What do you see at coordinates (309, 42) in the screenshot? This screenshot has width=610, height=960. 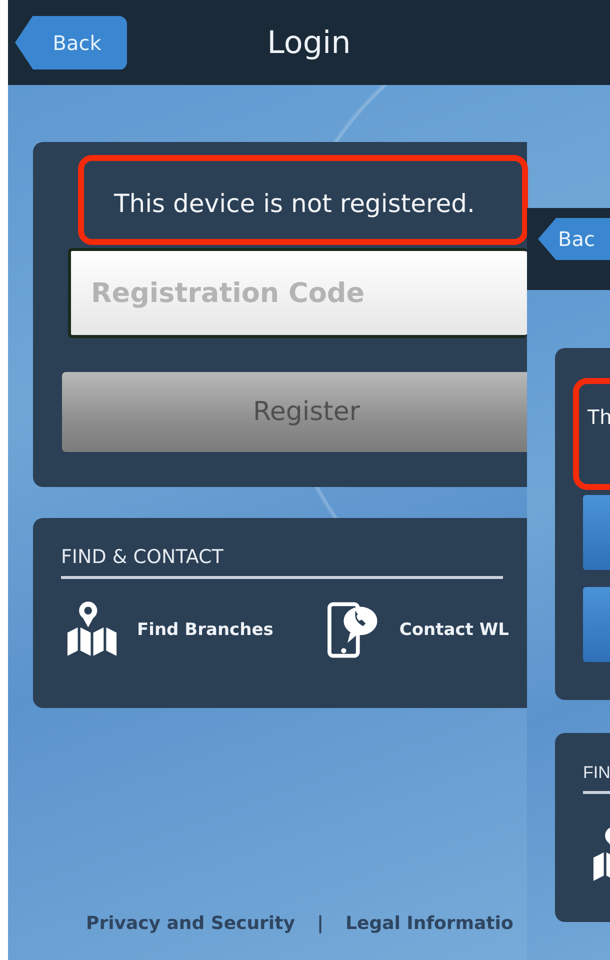 I see `screen-title: Login` at bounding box center [309, 42].